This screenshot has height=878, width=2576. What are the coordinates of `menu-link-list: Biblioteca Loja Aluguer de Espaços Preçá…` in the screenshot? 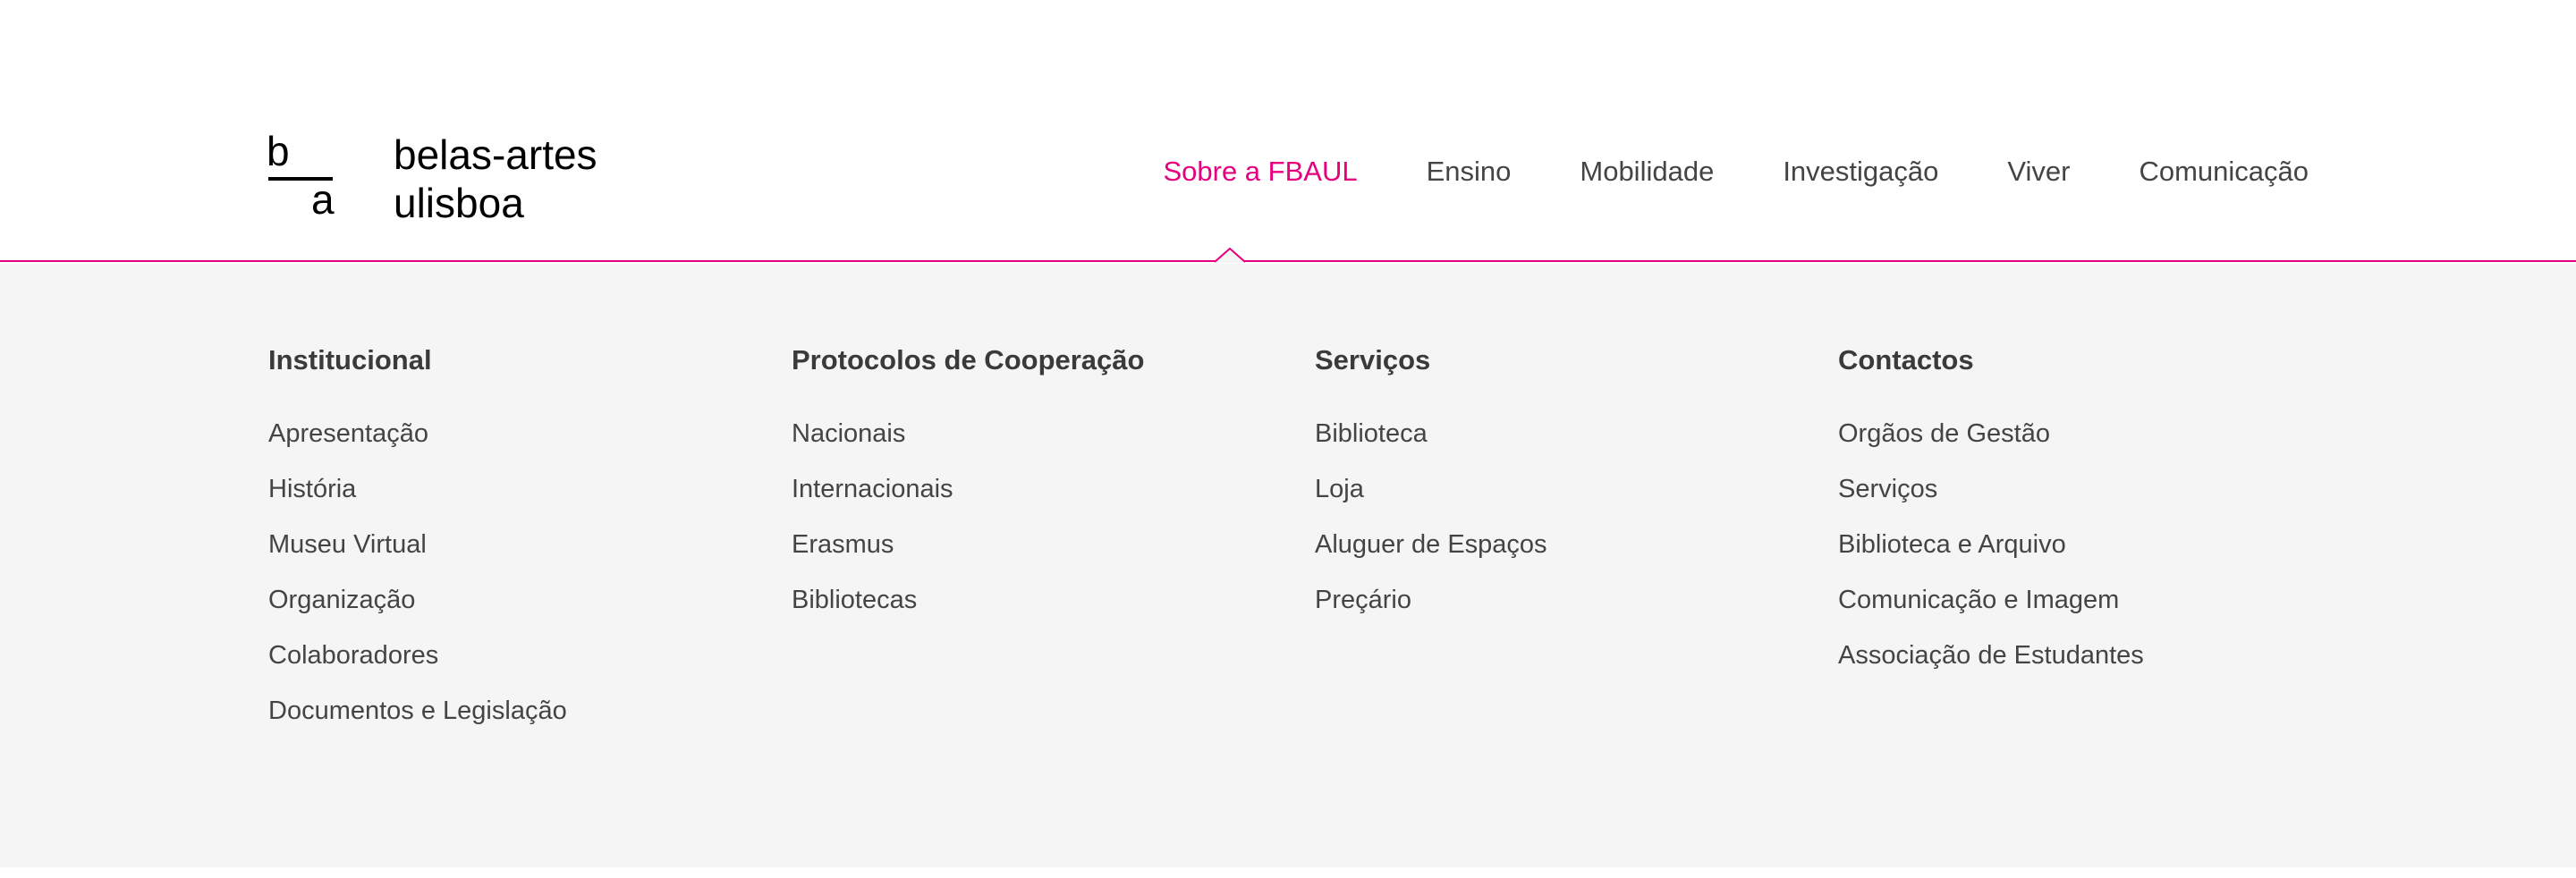 It's located at (1431, 525).